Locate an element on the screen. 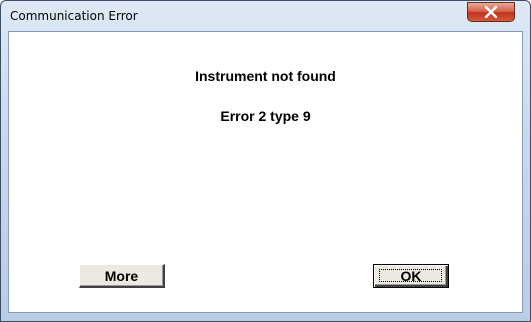 Image resolution: width=531 pixels, height=322 pixels. close-button is located at coordinates (491, 12).